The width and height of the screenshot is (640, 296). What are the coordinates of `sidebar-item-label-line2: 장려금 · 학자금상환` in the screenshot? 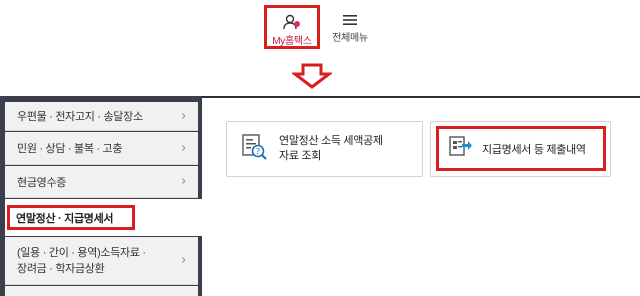 It's located at (61, 268).